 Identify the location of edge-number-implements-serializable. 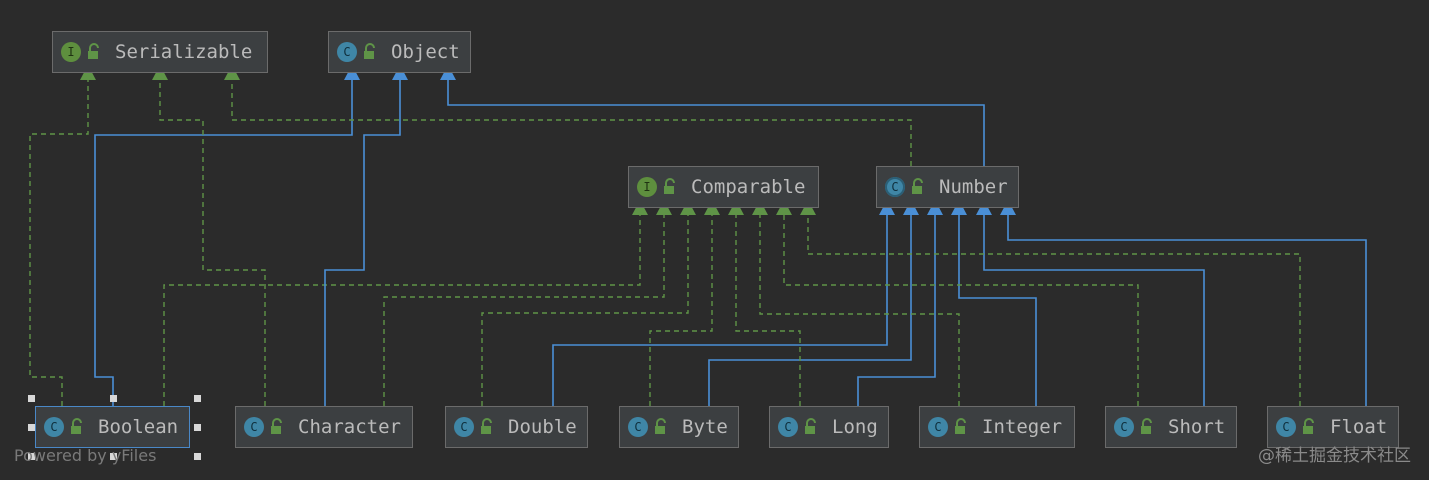
(571, 123).